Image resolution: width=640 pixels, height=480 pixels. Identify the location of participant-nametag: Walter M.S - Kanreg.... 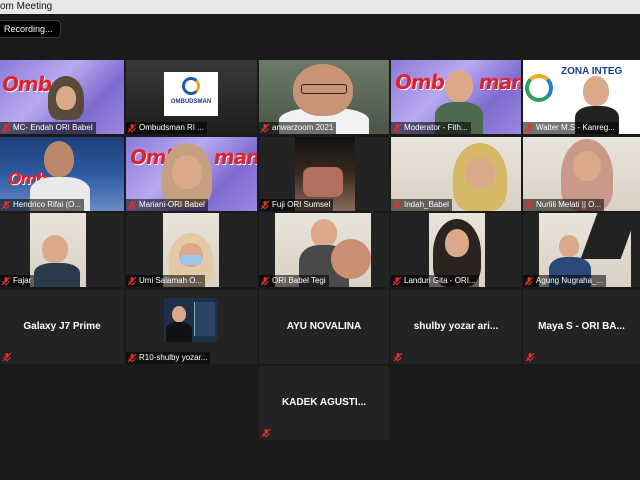
(570, 128).